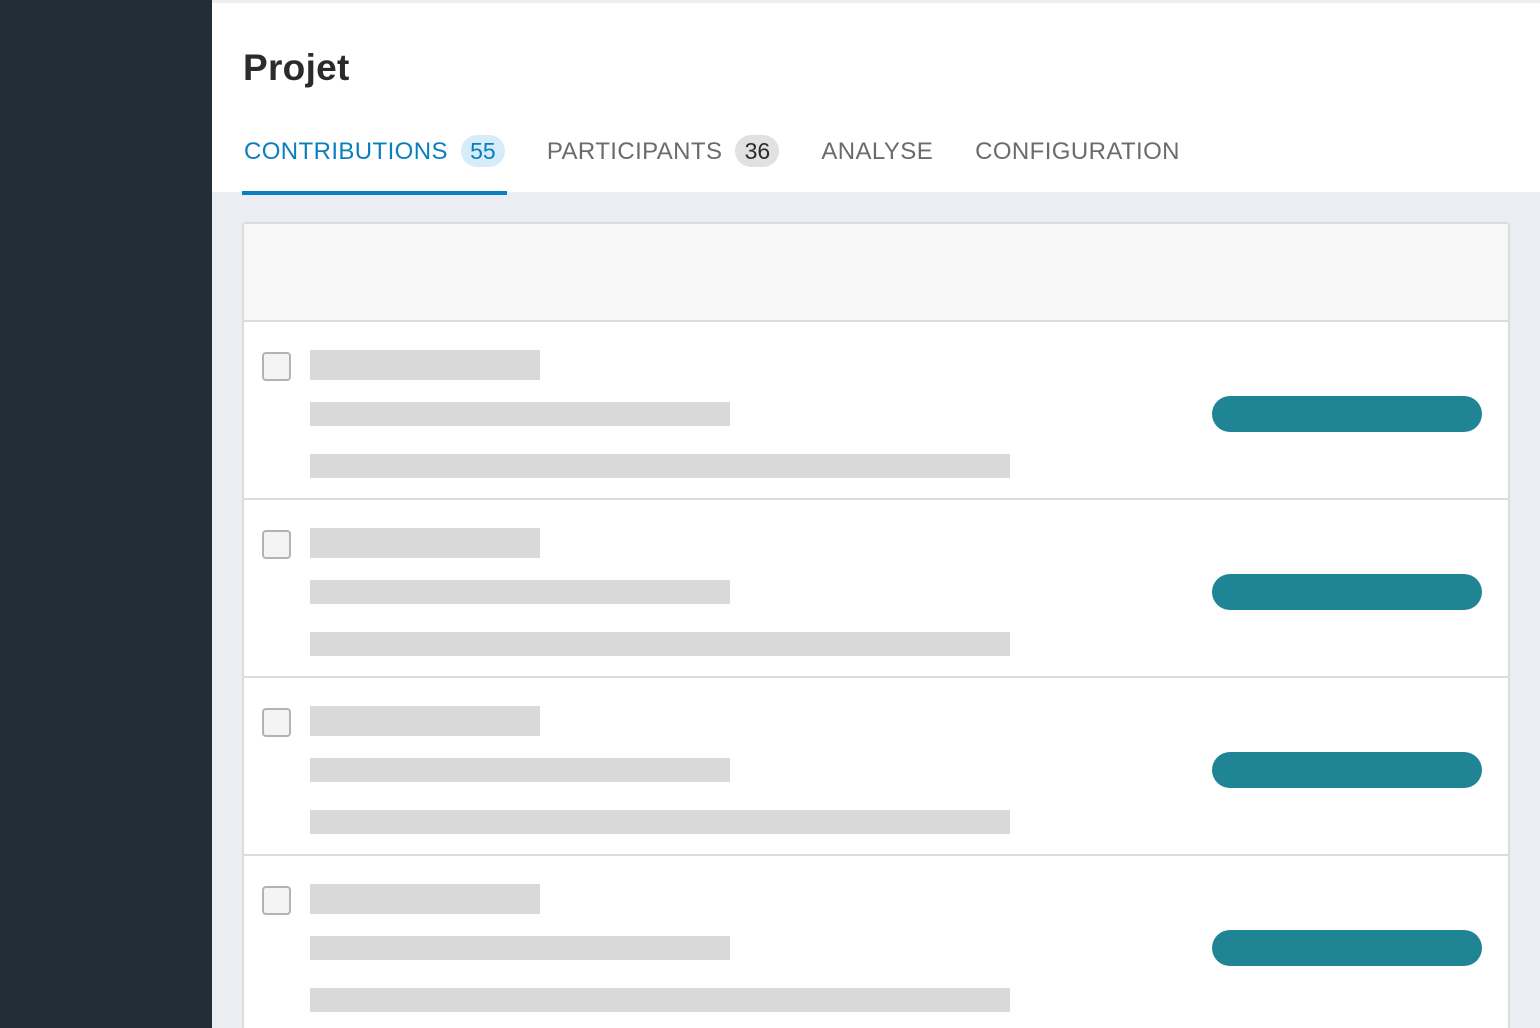 This screenshot has width=1540, height=1028. What do you see at coordinates (876, 273) in the screenshot?
I see `panel-header` at bounding box center [876, 273].